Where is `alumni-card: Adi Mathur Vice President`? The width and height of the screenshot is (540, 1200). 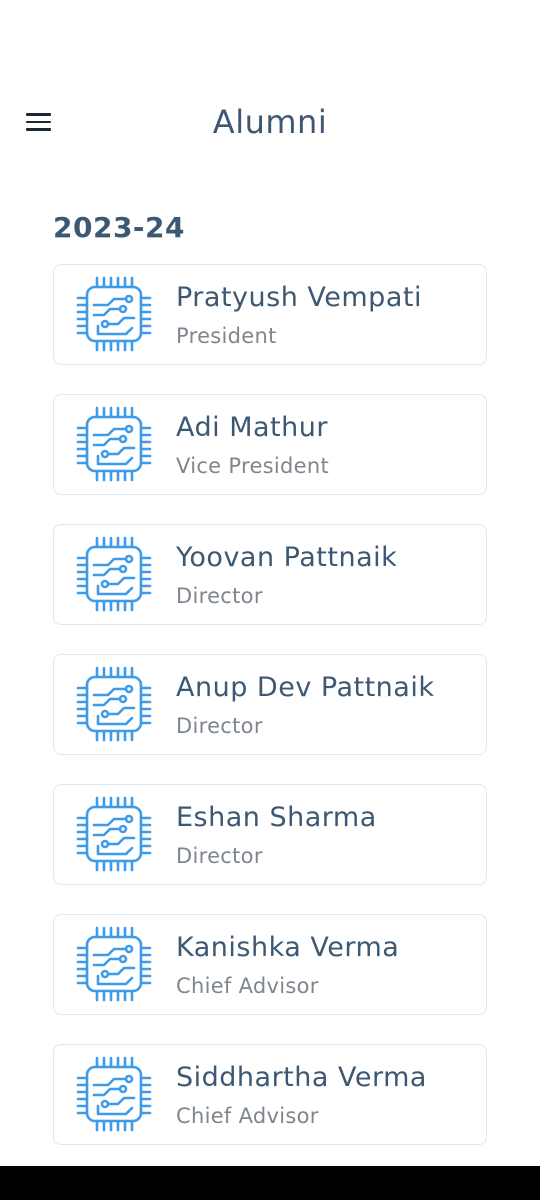 alumni-card: Adi Mathur Vice President is located at coordinates (270, 444).